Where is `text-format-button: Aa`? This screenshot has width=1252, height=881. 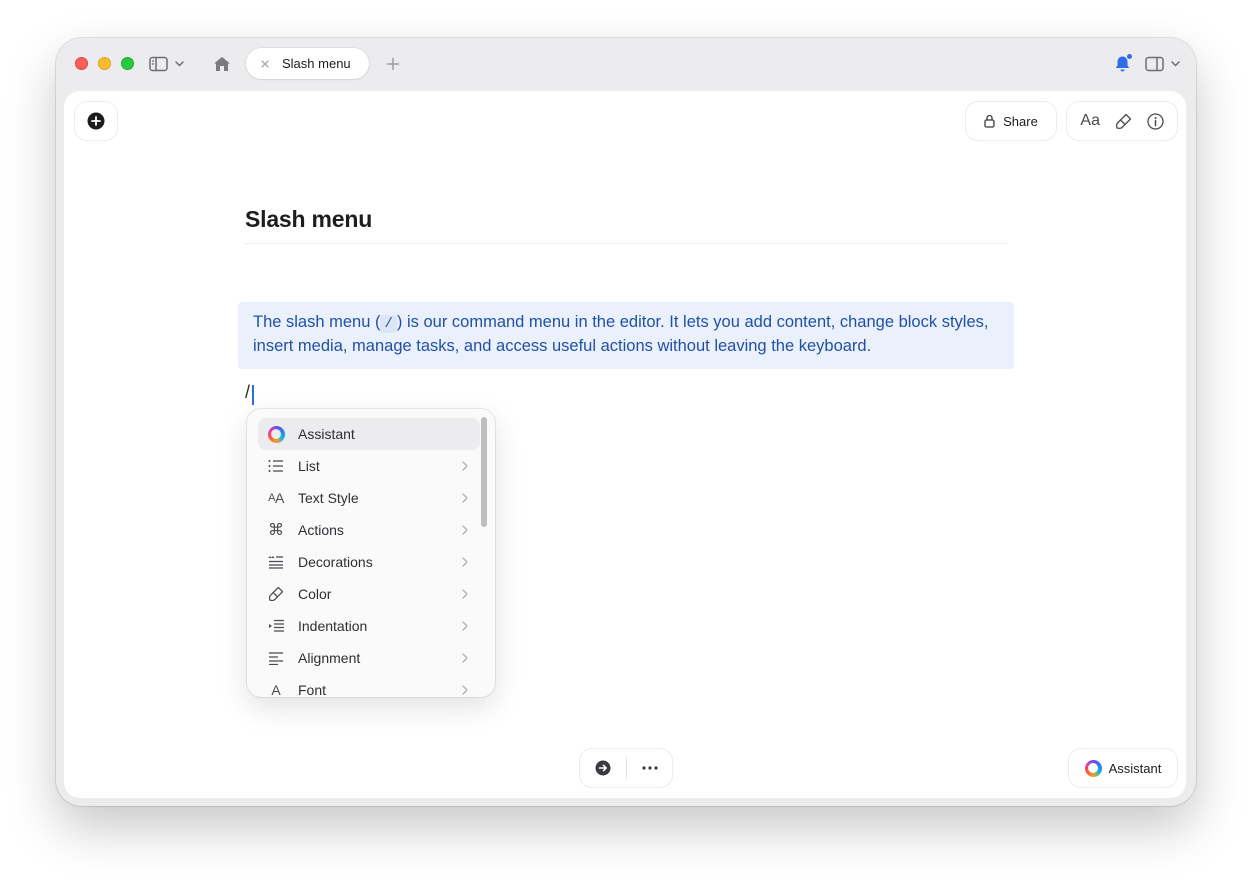
text-format-button: Aa is located at coordinates (1090, 121).